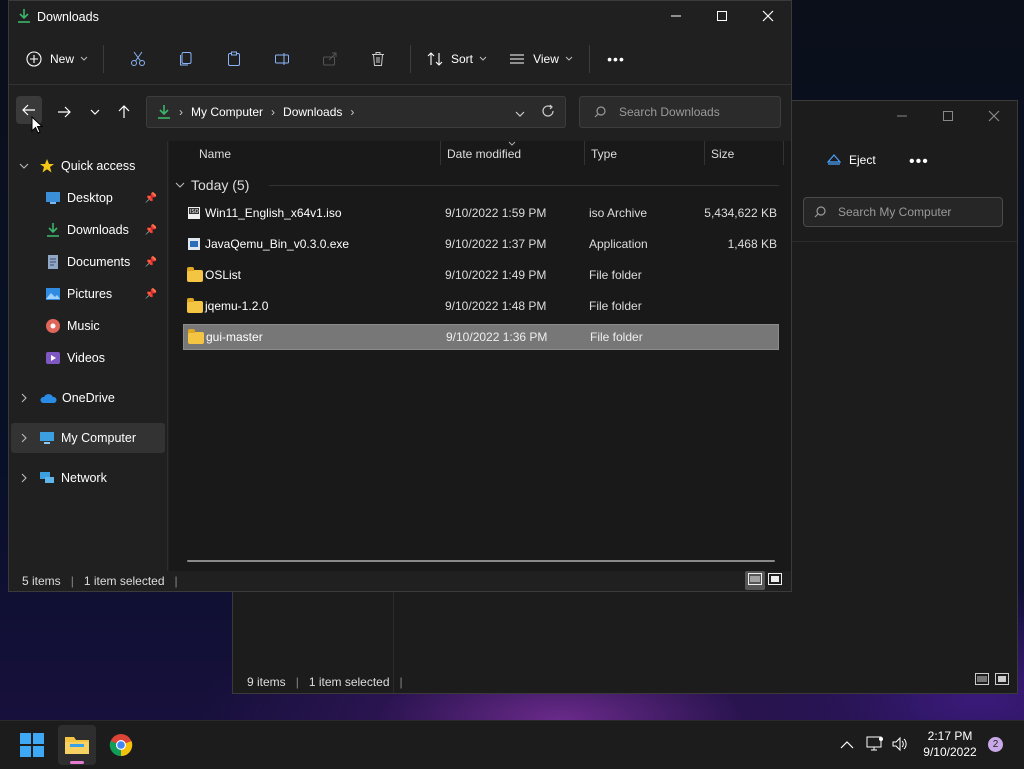 The width and height of the screenshot is (1024, 769). Describe the element at coordinates (903, 212) in the screenshot. I see `bg-search-input: Search My Computer` at that location.